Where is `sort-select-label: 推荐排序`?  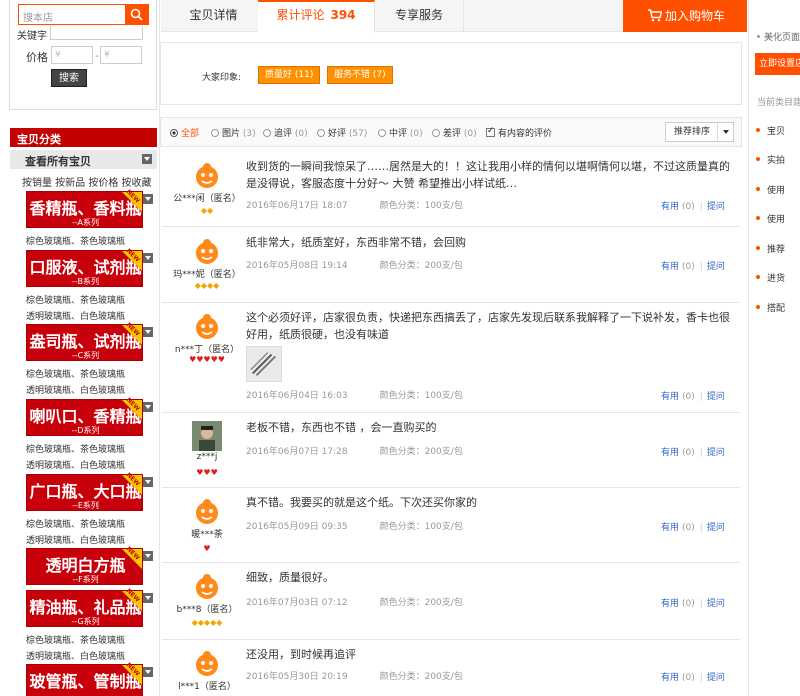 sort-select-label: 推荐排序 is located at coordinates (692, 132).